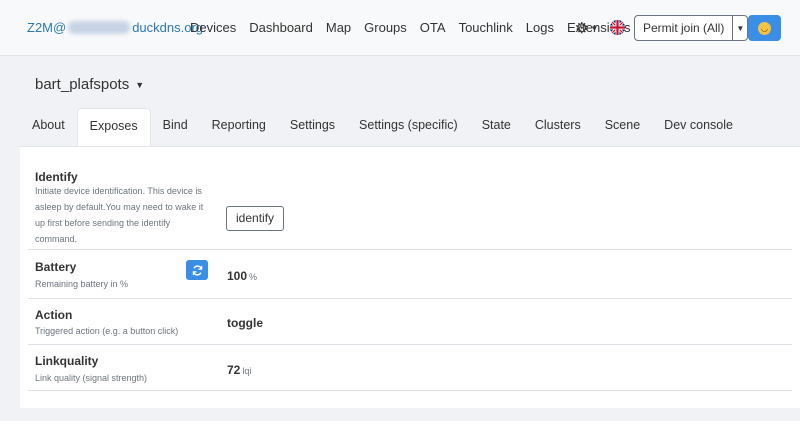  What do you see at coordinates (56, 177) in the screenshot?
I see `expose-title: Identify` at bounding box center [56, 177].